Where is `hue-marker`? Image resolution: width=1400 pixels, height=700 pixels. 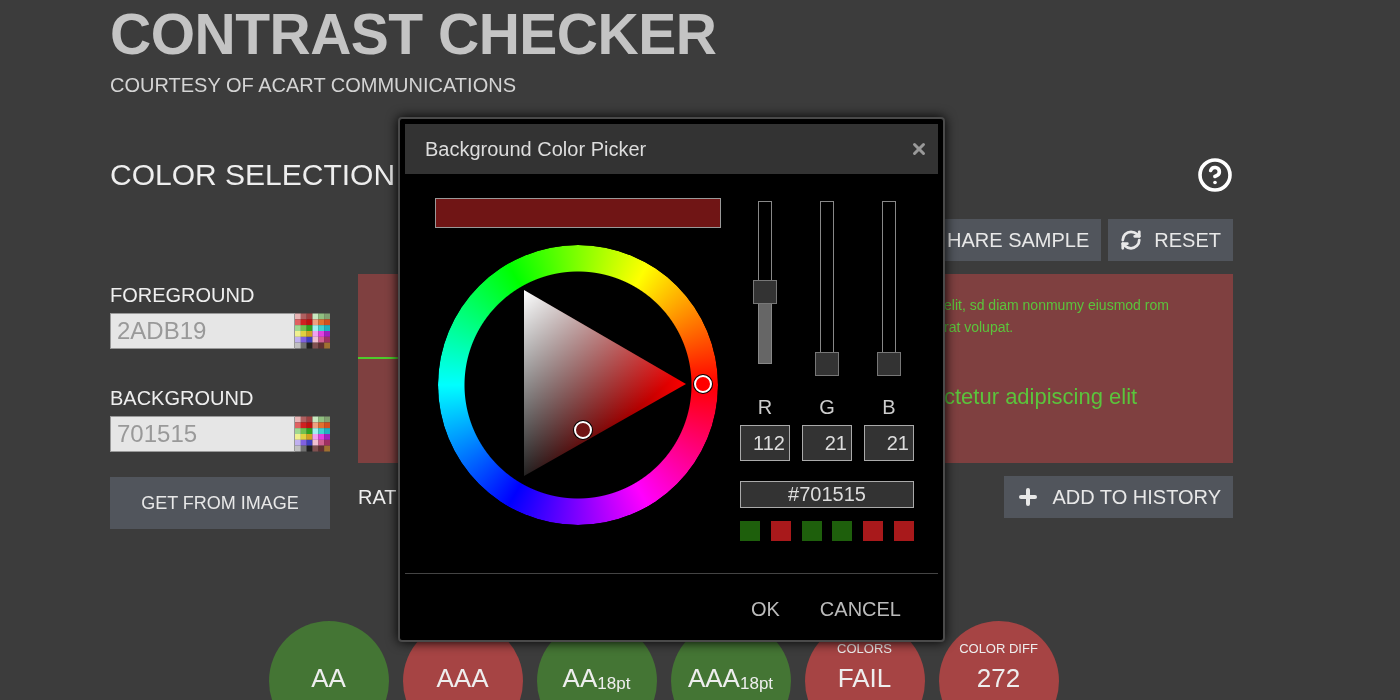 hue-marker is located at coordinates (703, 384).